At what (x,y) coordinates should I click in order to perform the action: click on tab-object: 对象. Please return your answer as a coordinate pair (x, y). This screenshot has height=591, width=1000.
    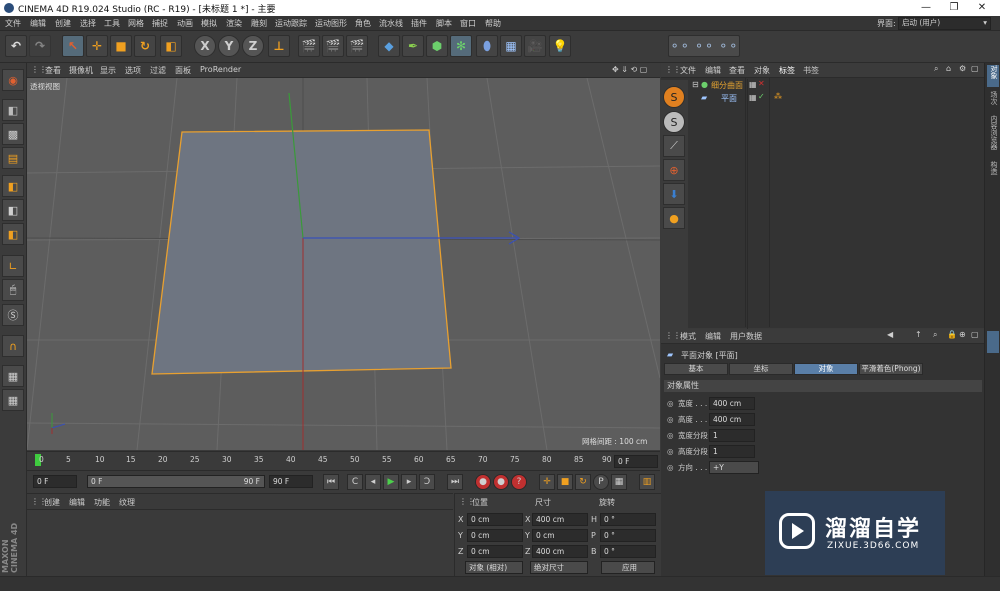
    Looking at the image, I should click on (826, 369).